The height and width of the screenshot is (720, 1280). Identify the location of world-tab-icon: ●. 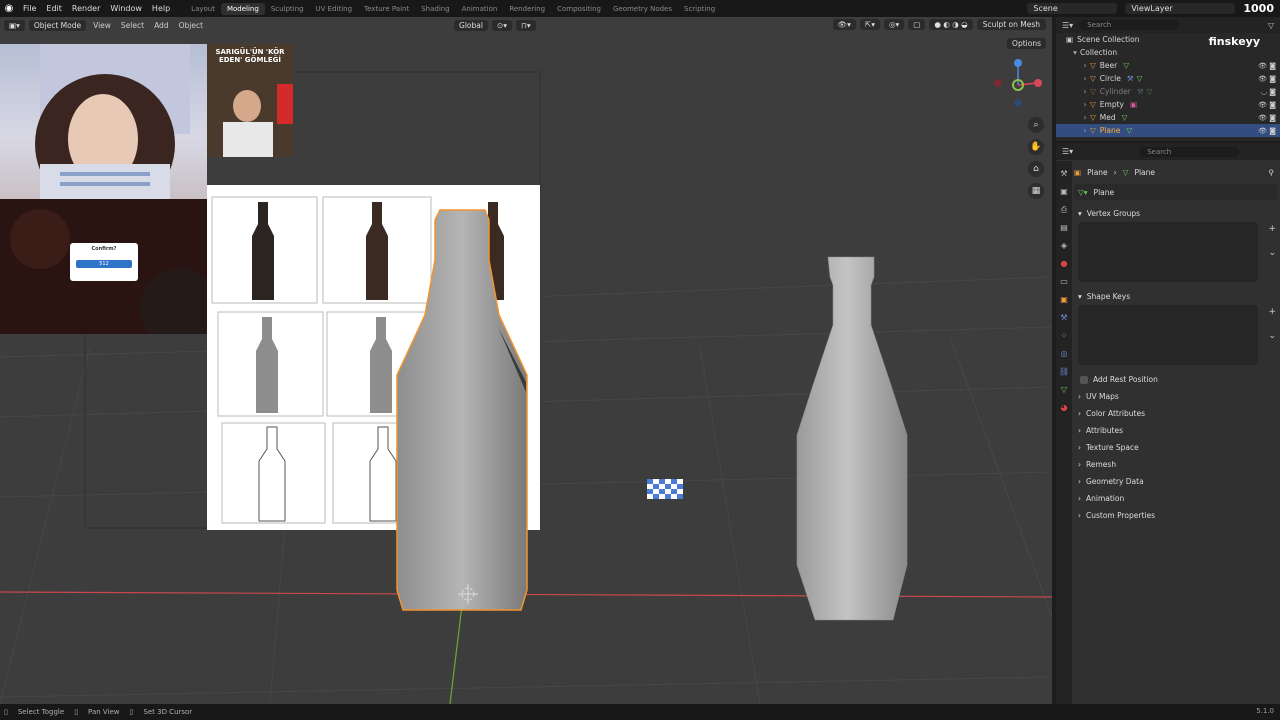
(1064, 264).